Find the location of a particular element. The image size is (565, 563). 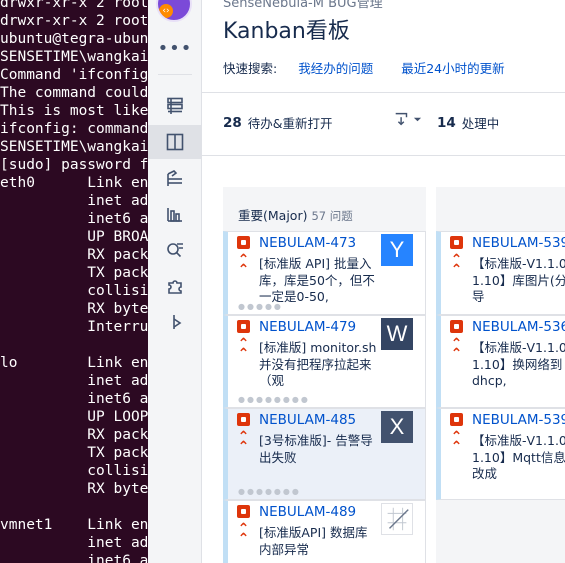

assignee-avatar: W is located at coordinates (397, 334).